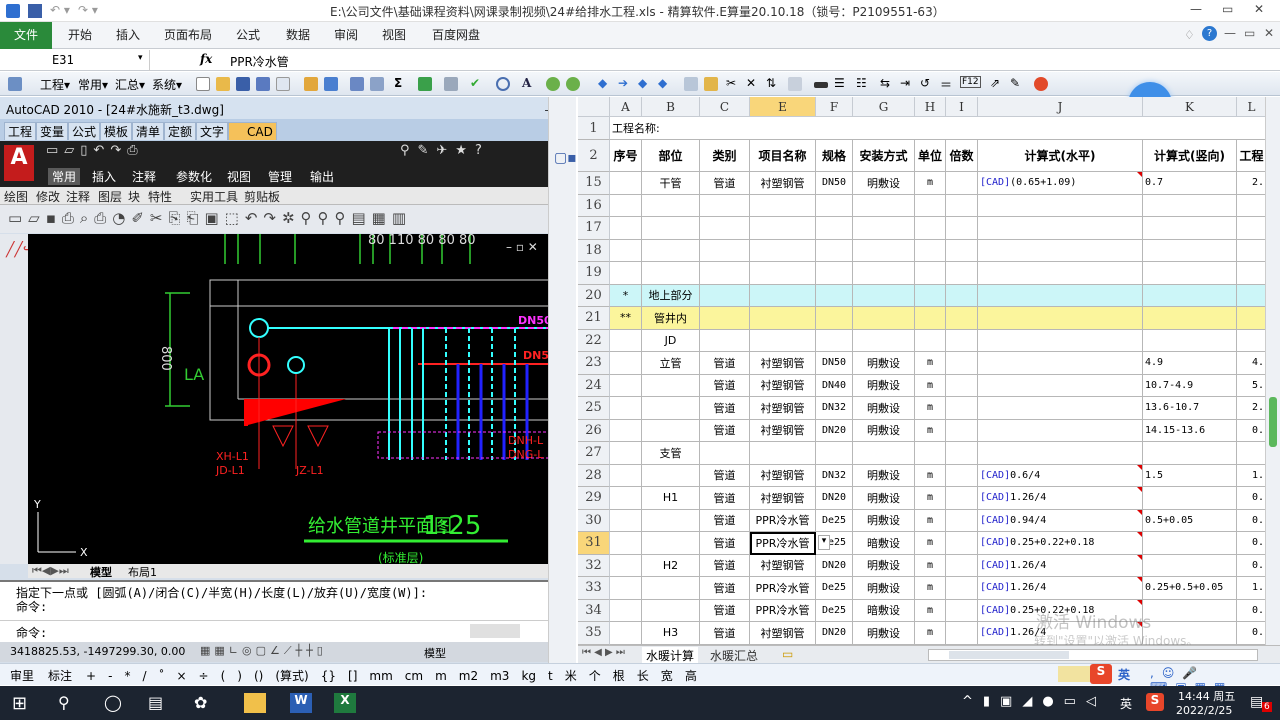 This screenshot has height=720, width=1280. What do you see at coordinates (1190, 183) in the screenshot?
I see `cell-K: 0.7` at bounding box center [1190, 183].